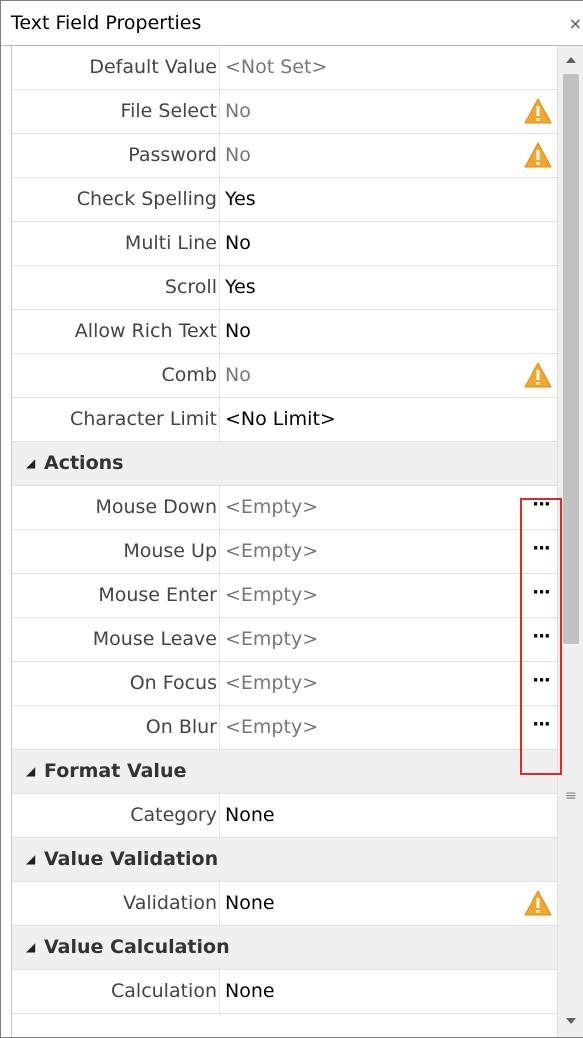  What do you see at coordinates (168, 111) in the screenshot?
I see `property-name: File Select` at bounding box center [168, 111].